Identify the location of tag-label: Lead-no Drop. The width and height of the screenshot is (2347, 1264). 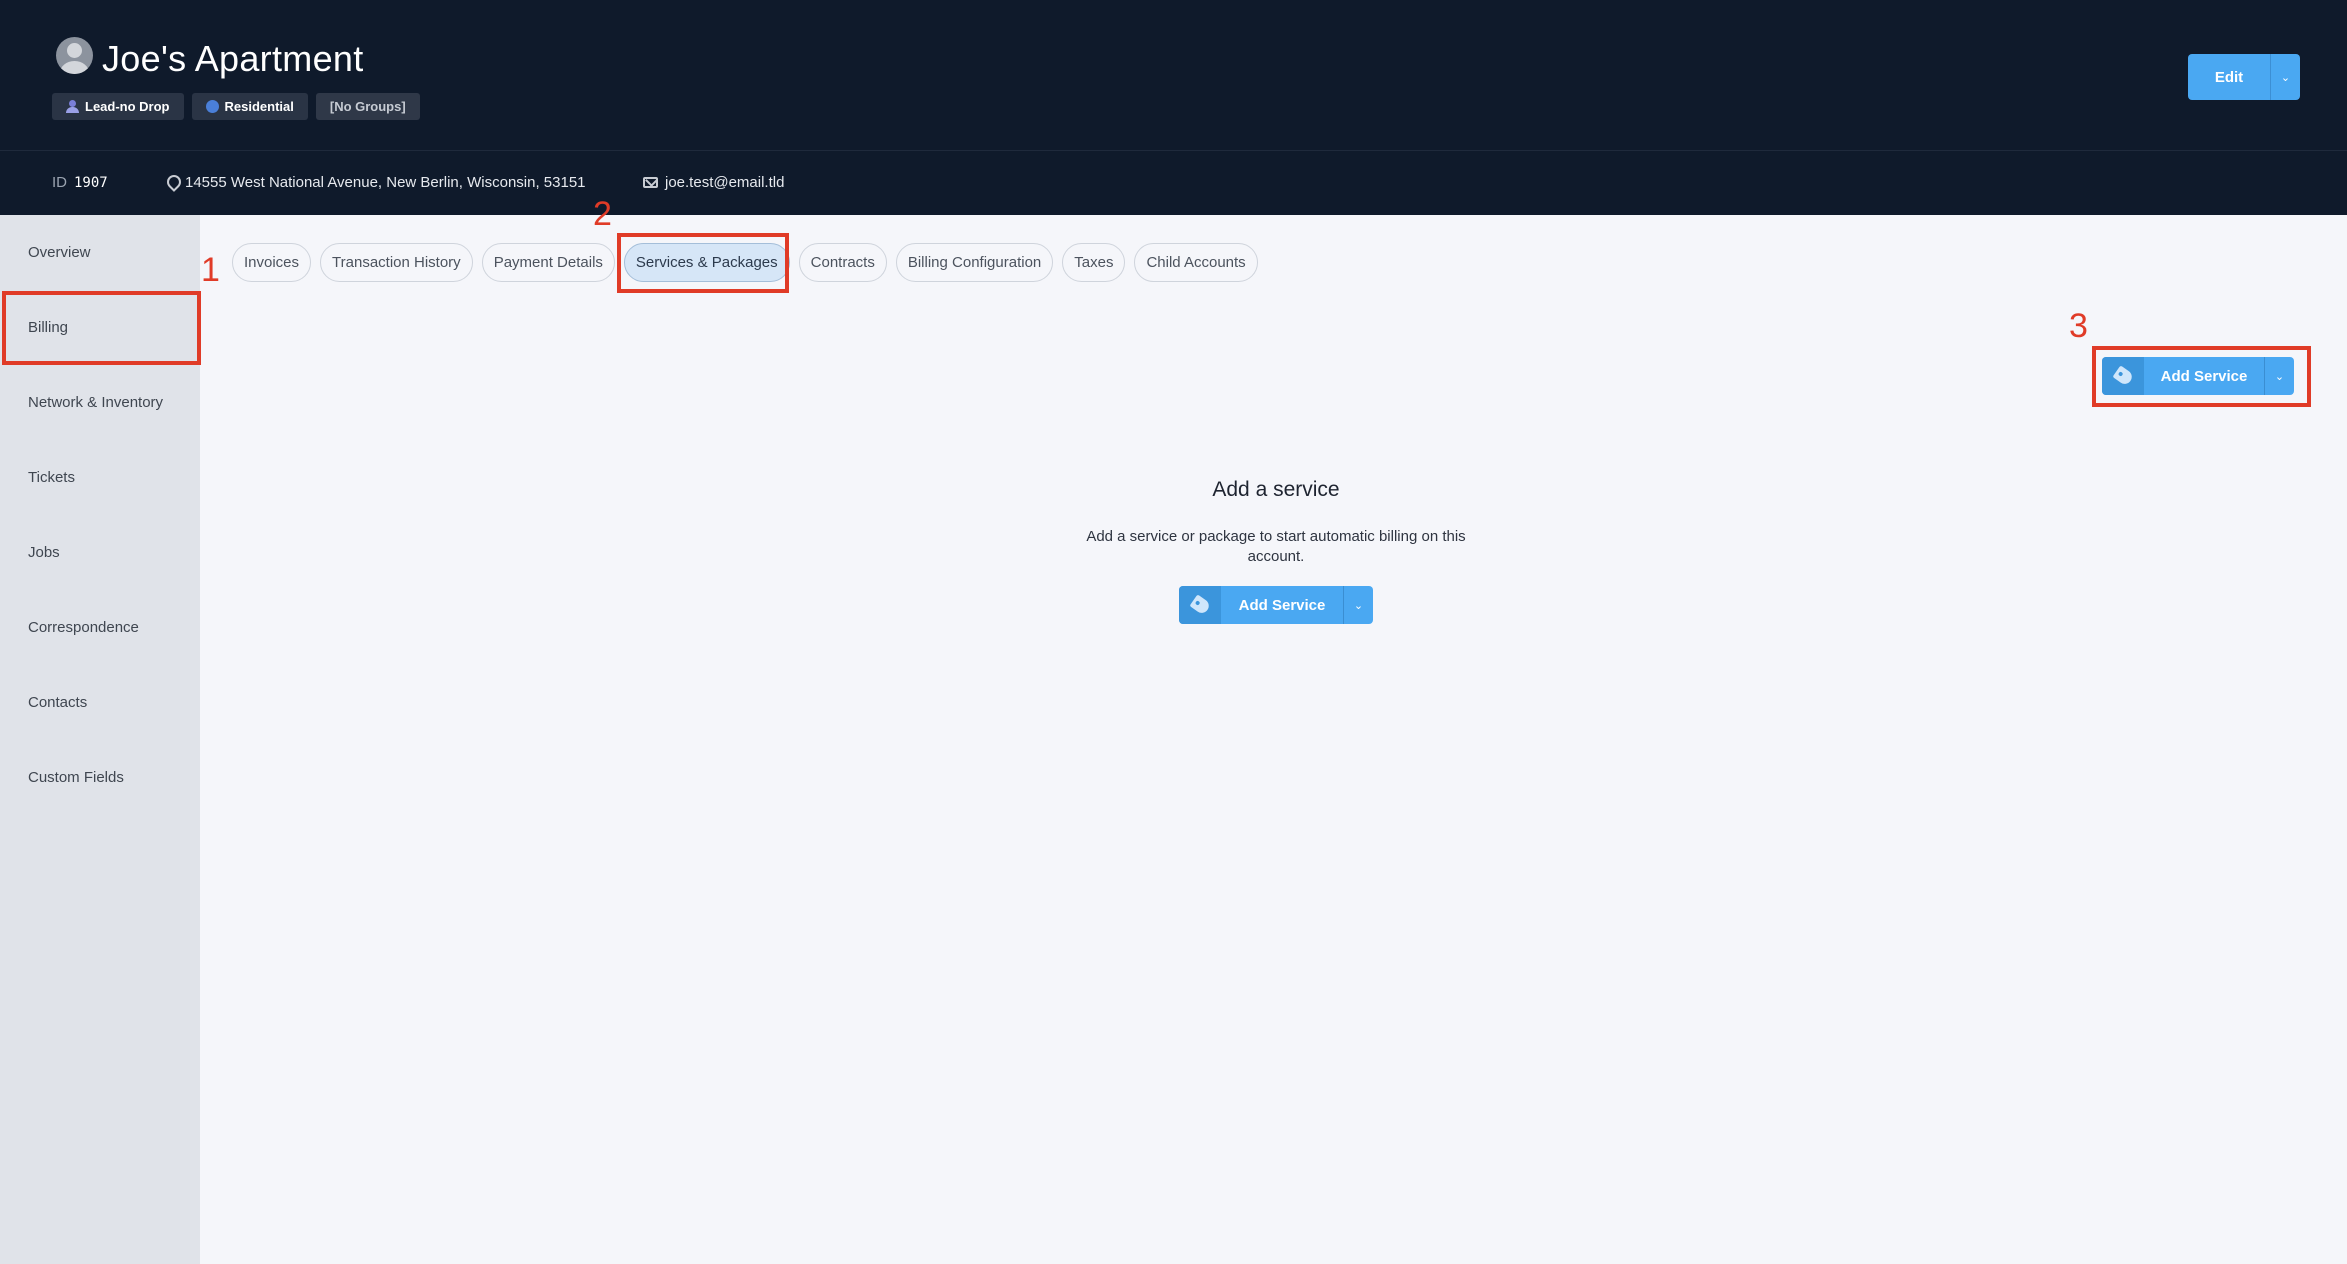
(127, 106).